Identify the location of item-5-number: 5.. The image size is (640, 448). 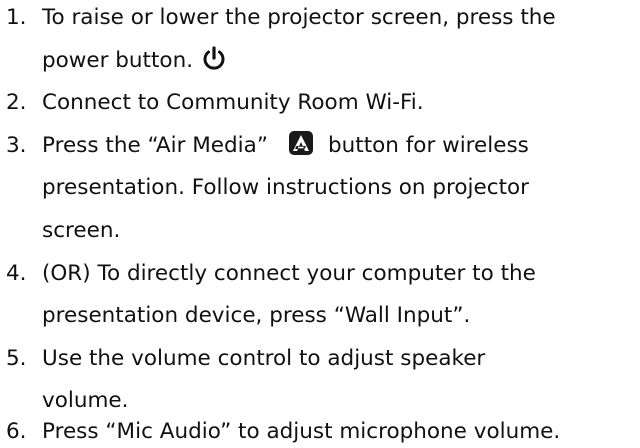
(16, 358).